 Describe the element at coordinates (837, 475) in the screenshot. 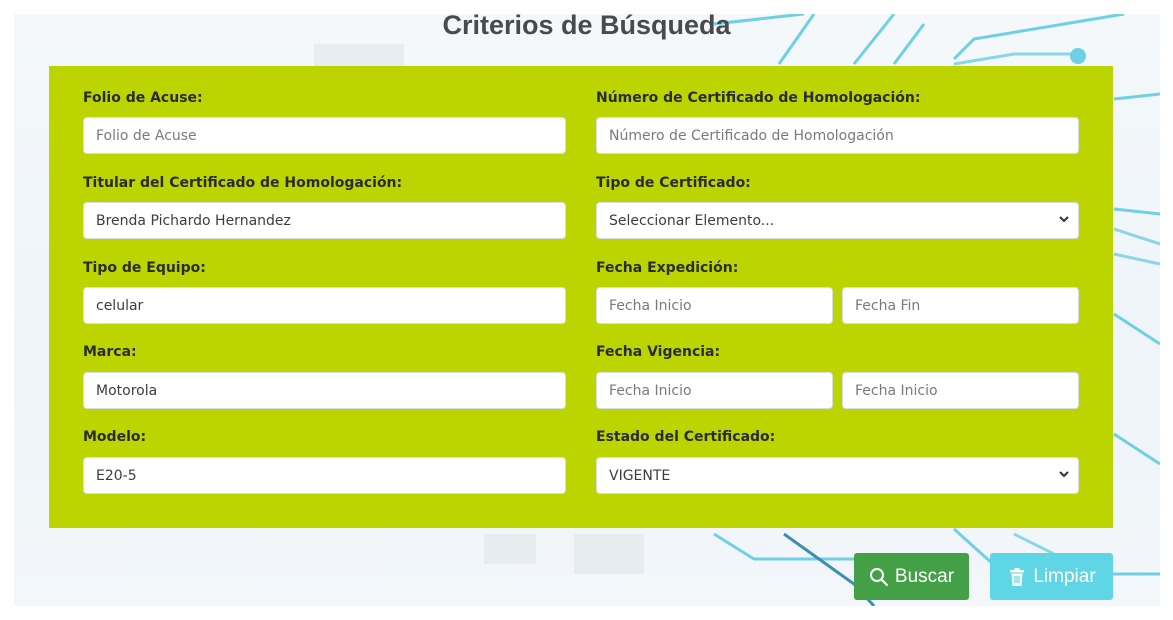

I see `certificate-status-select: VIGENTE` at that location.